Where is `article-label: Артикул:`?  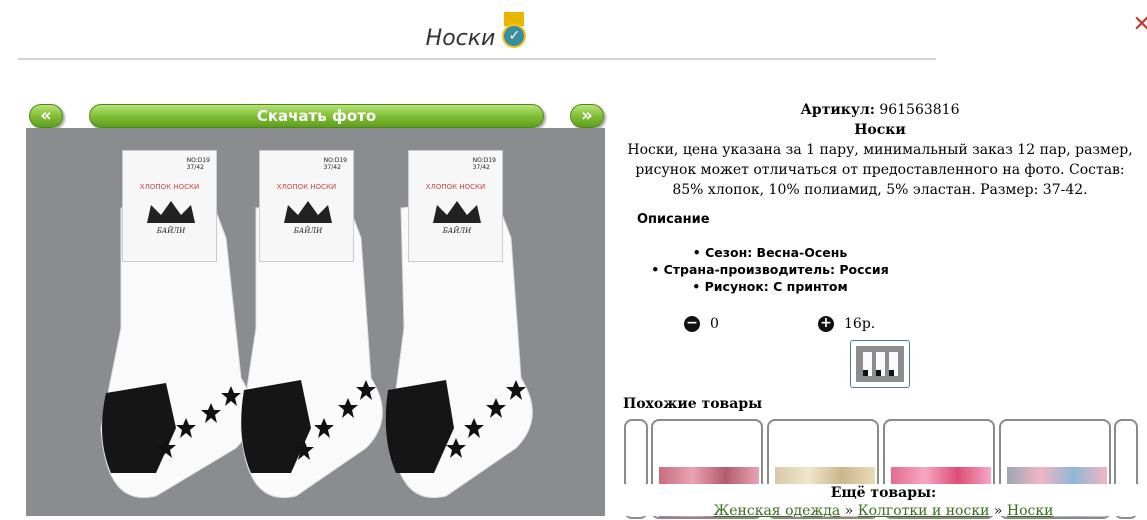 article-label: Артикул: is located at coordinates (837, 110).